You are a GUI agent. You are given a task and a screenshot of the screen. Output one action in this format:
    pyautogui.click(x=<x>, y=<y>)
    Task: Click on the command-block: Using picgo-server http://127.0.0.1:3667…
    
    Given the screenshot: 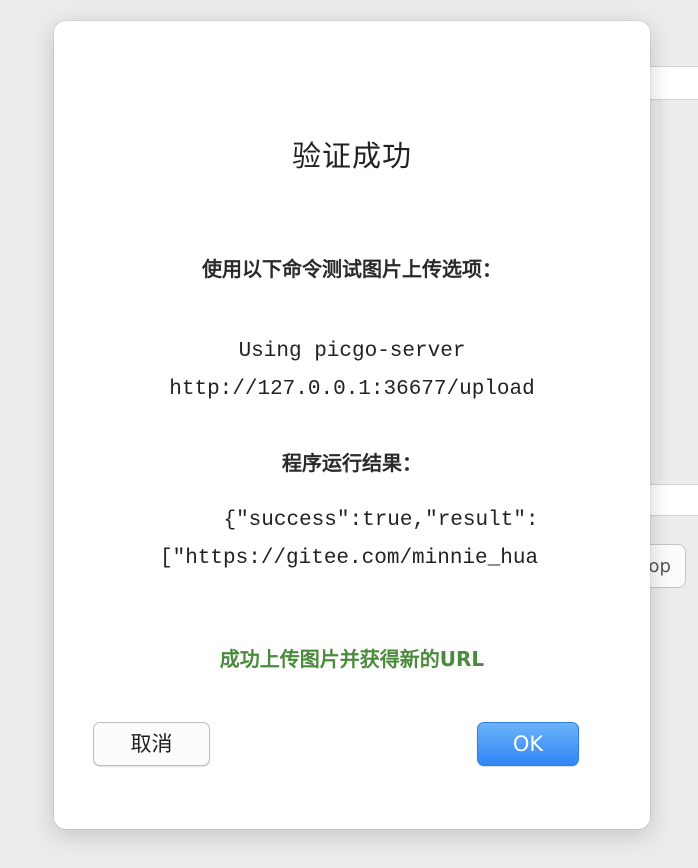 What is the action you would take?
    pyautogui.click(x=352, y=371)
    